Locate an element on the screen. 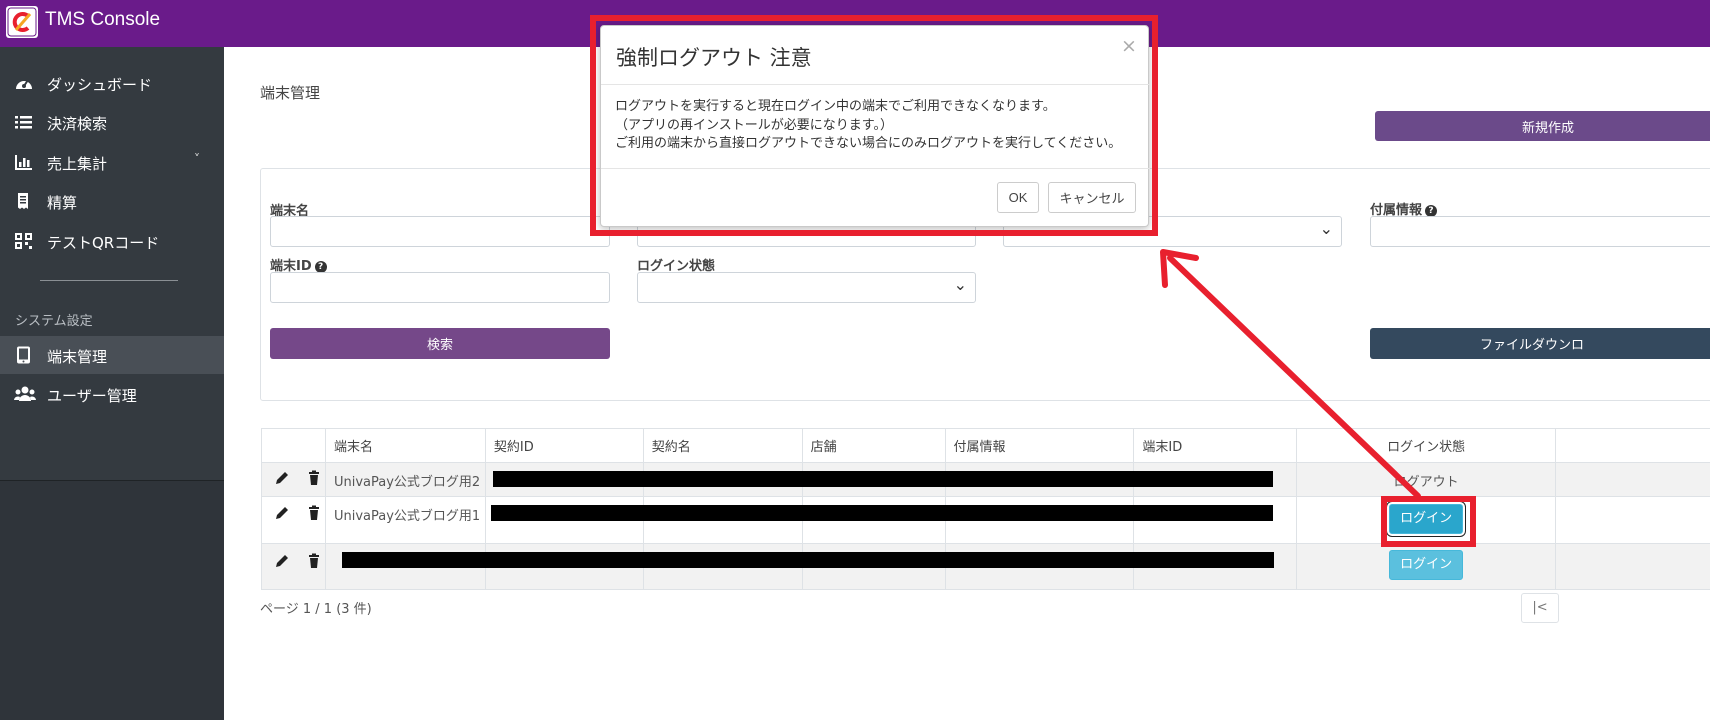 The image size is (1710, 720). sidebar-item-label: 精算 is located at coordinates (62, 203).